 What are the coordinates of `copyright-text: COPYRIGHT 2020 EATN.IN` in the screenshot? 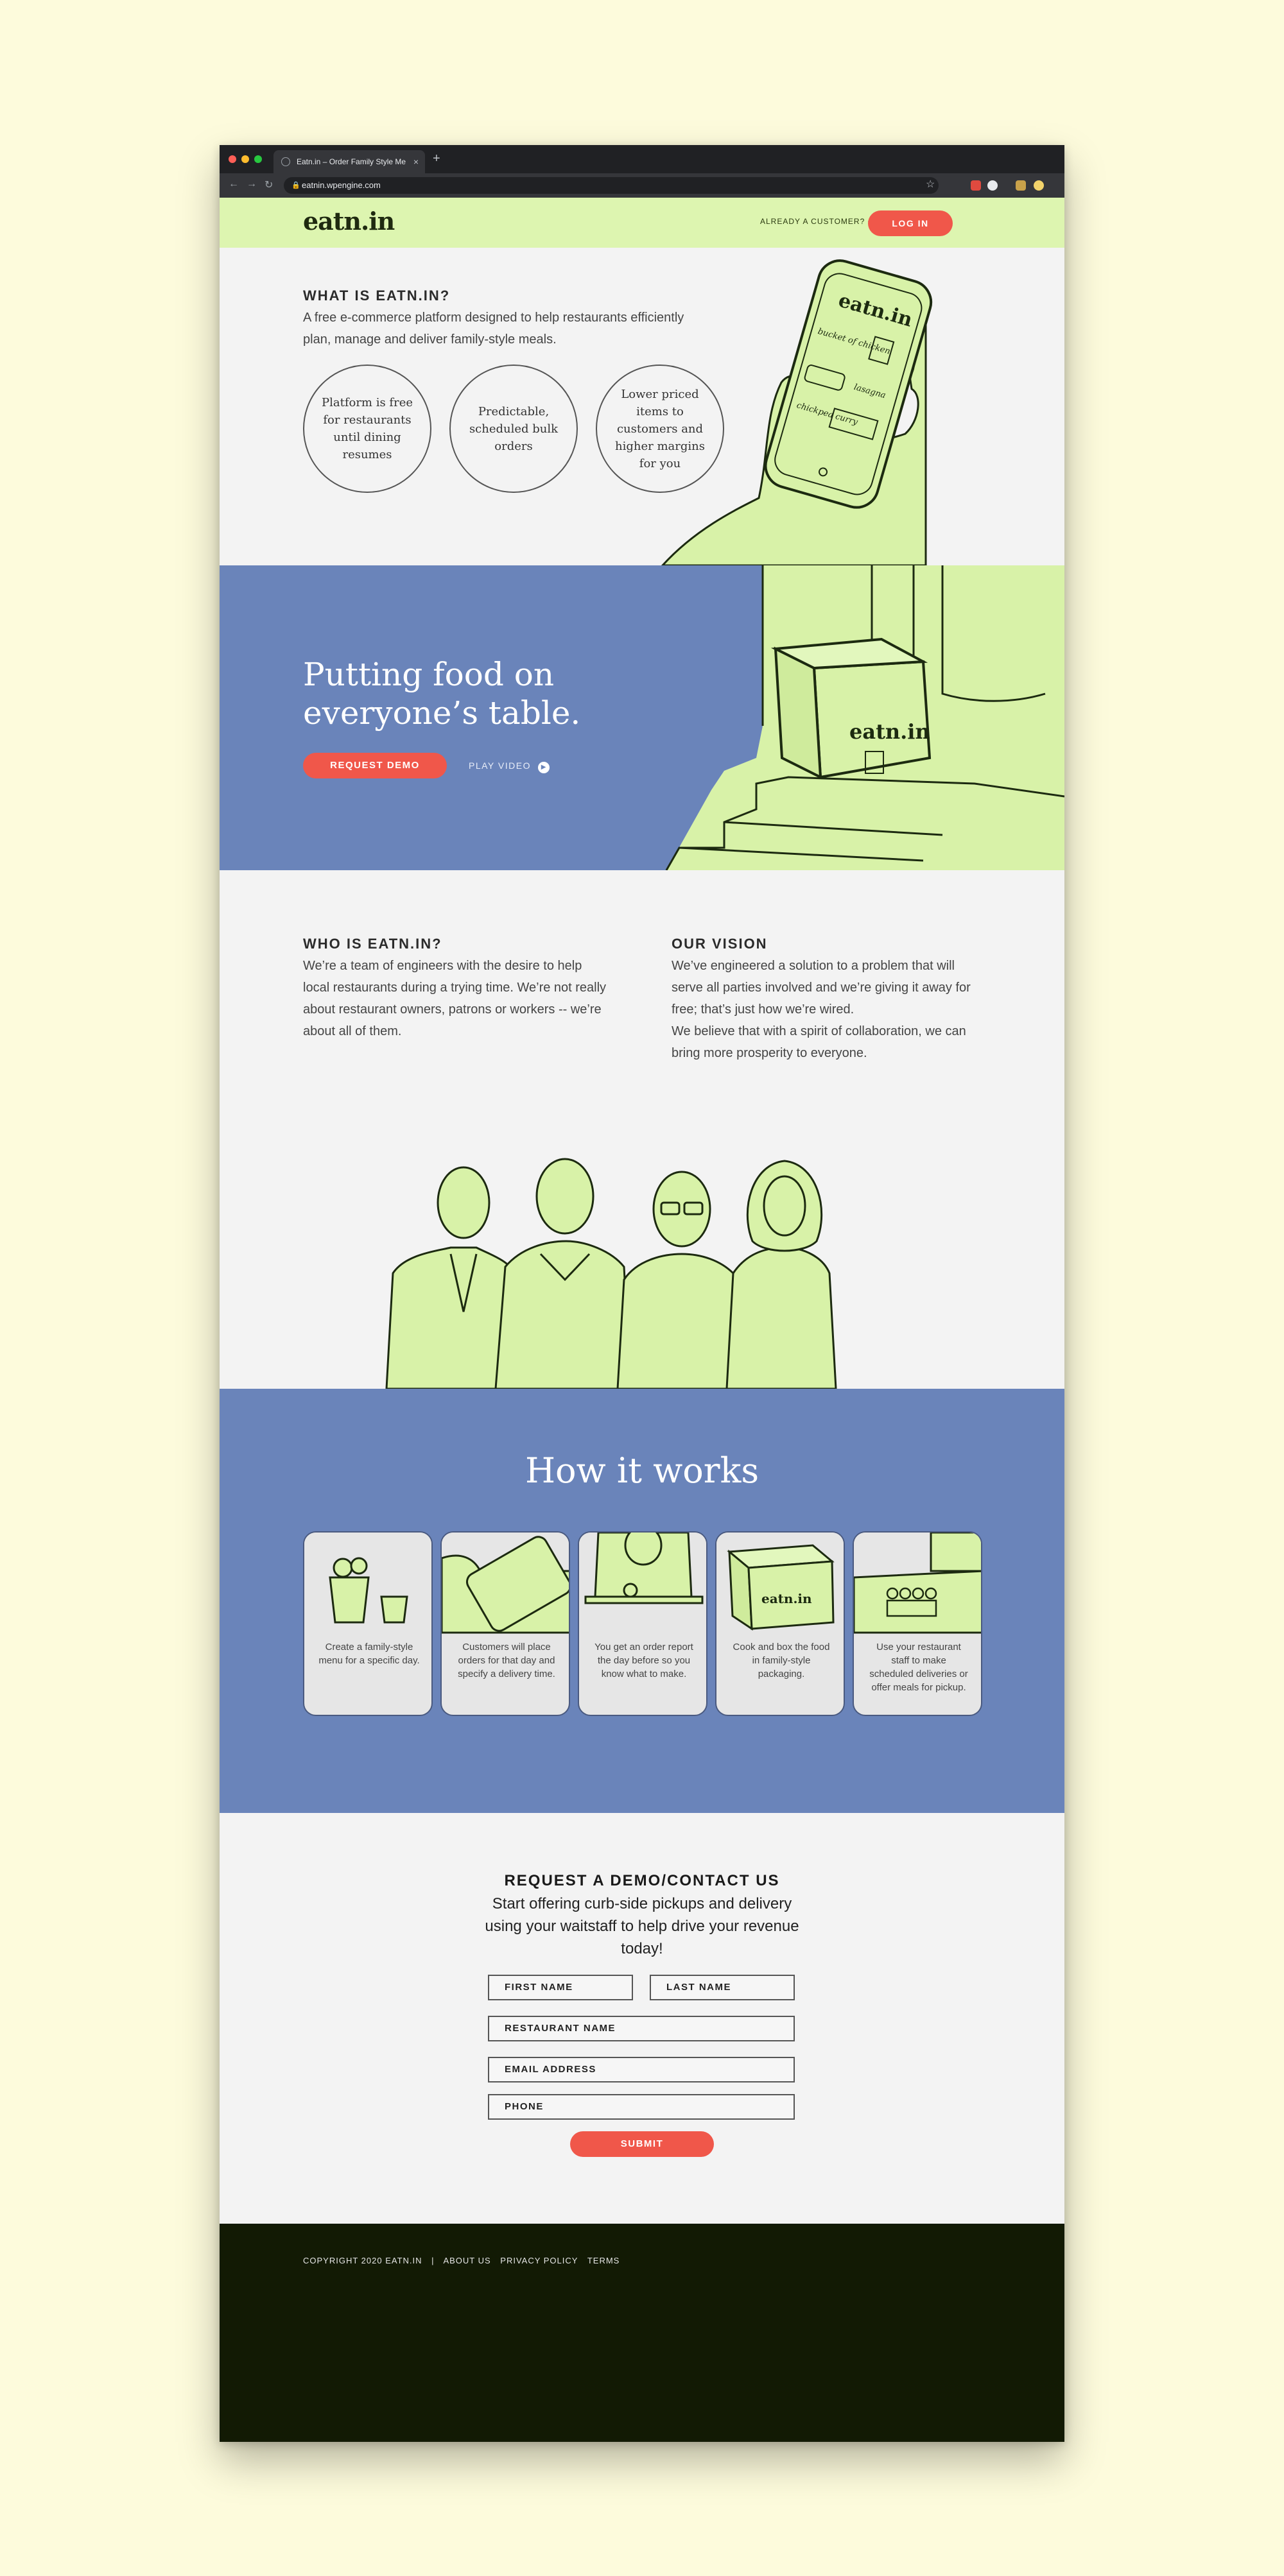 It's located at (362, 2260).